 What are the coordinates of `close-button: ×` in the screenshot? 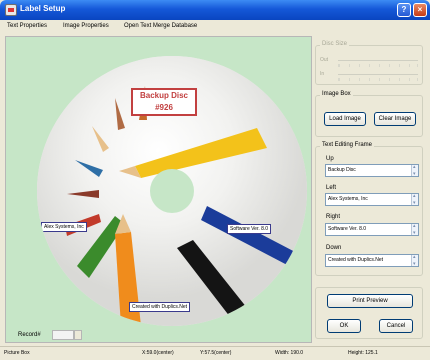 It's located at (420, 10).